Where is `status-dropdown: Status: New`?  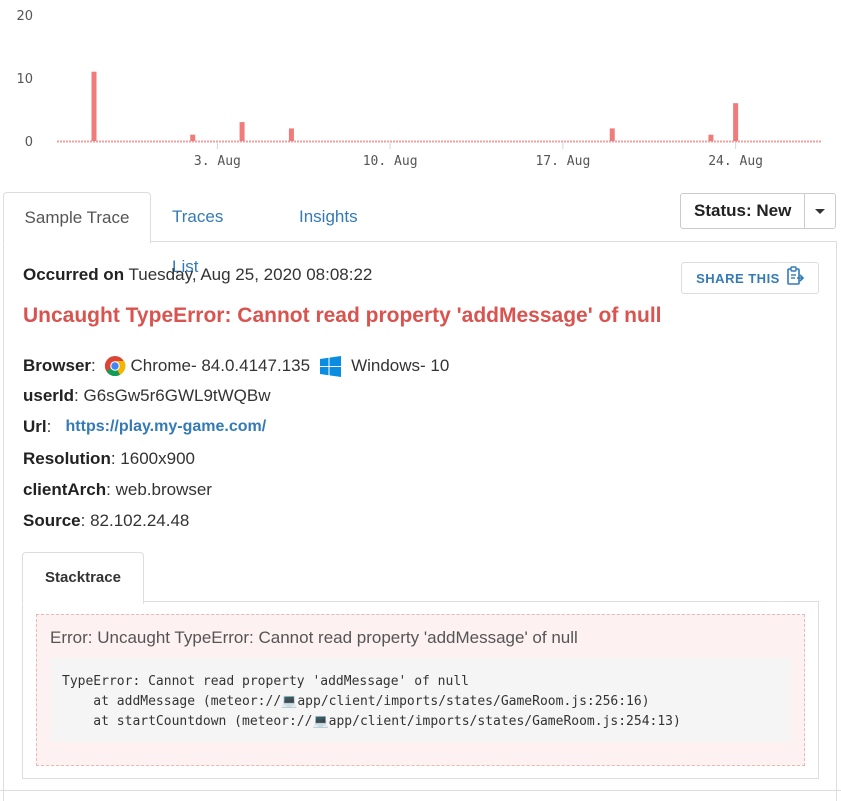
status-dropdown: Status: New is located at coordinates (758, 211).